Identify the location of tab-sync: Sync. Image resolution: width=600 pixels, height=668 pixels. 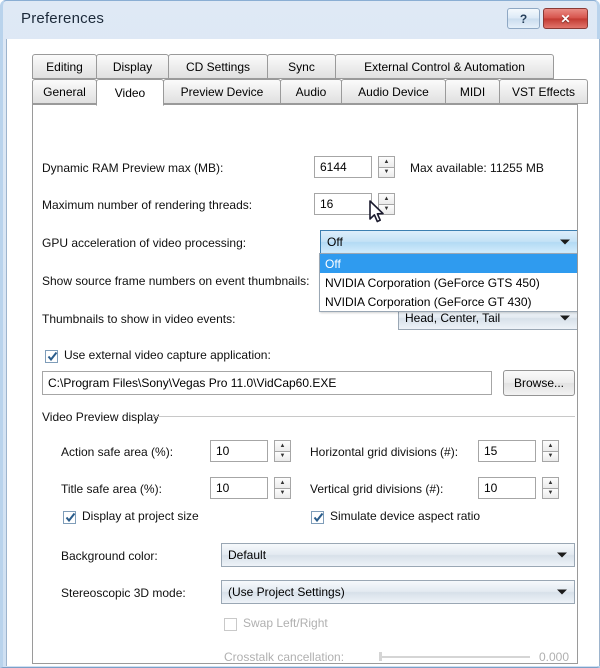
(301, 66).